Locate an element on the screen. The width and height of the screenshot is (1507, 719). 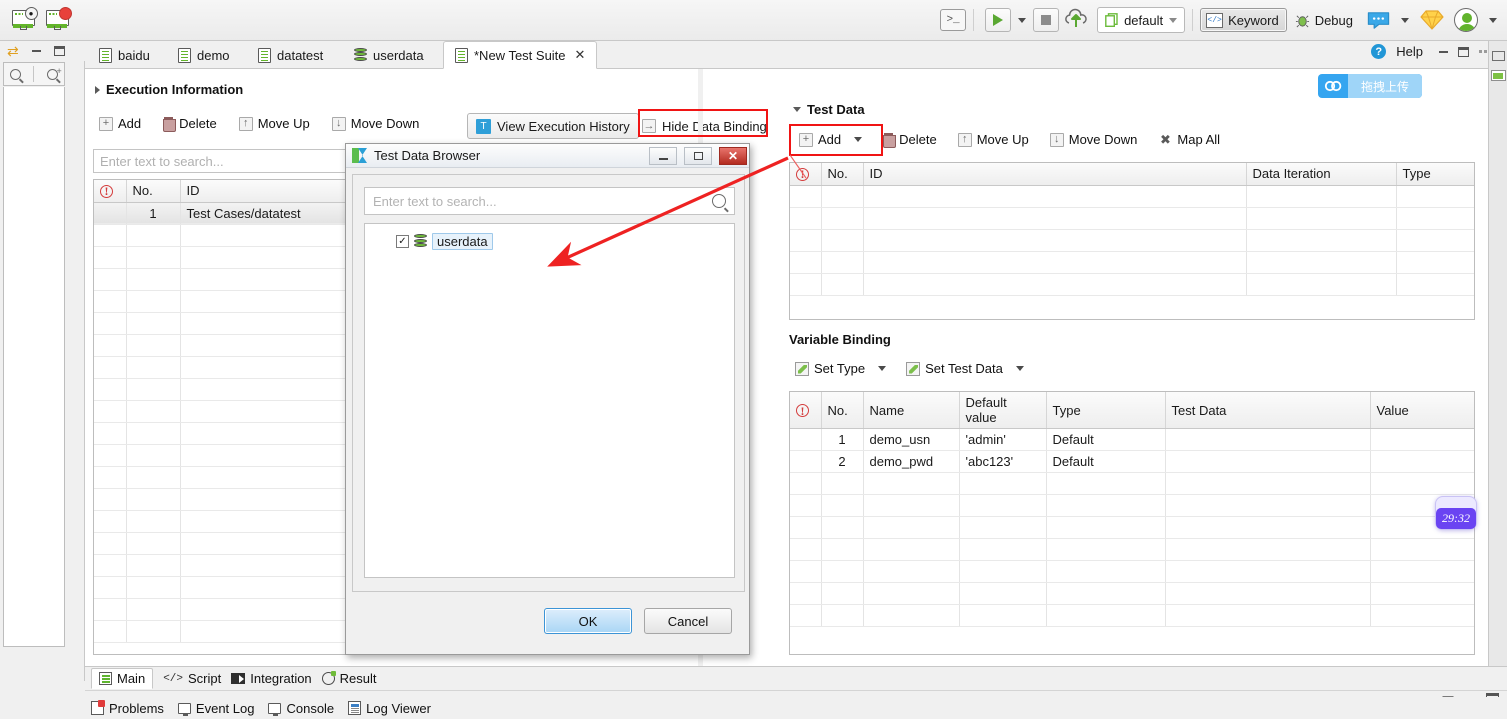
test-data-delete-button: Delete is located at coordinates (910, 139).